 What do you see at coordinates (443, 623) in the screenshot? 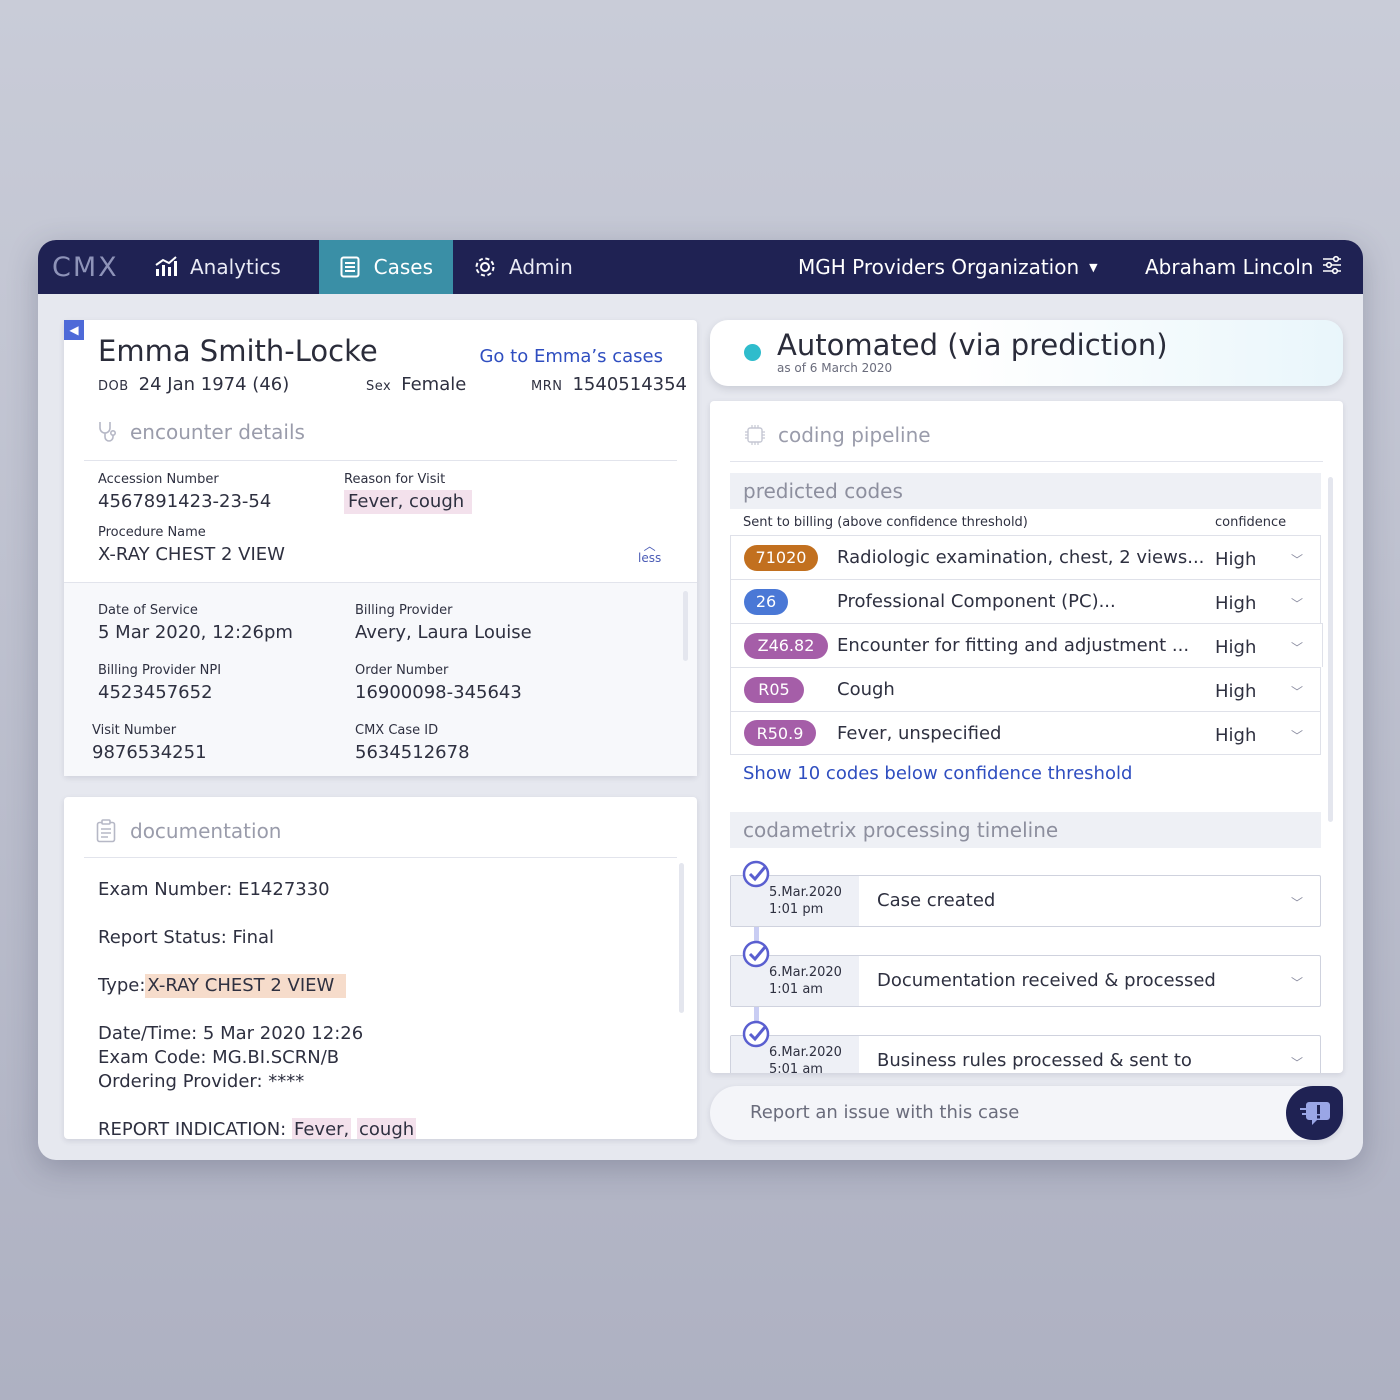
I see `billing-provider-field: Billing Provider Avery, Laura Louise` at bounding box center [443, 623].